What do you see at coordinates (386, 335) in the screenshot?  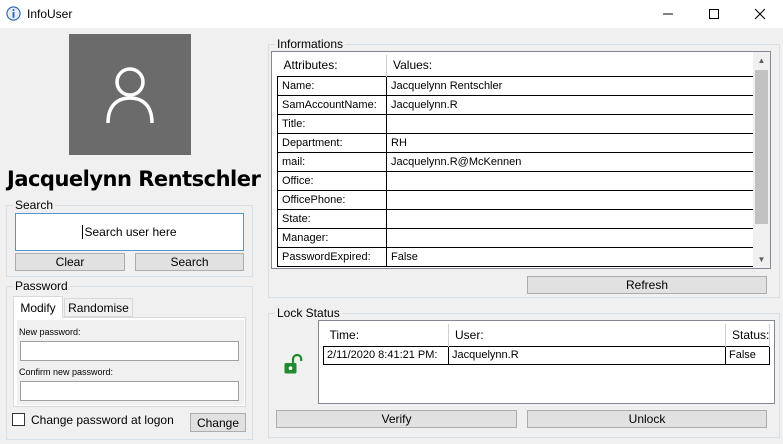 I see `column-header-time: Time:` at bounding box center [386, 335].